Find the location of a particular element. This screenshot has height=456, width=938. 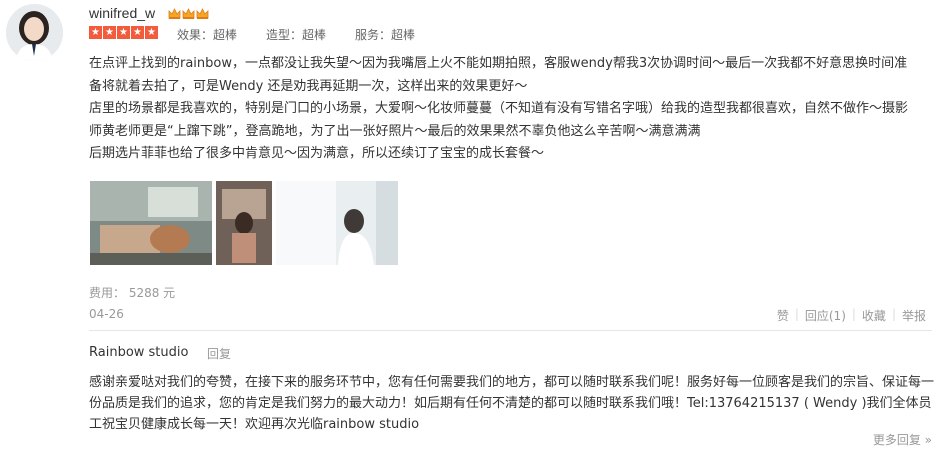

photo-list is located at coordinates (244, 223).